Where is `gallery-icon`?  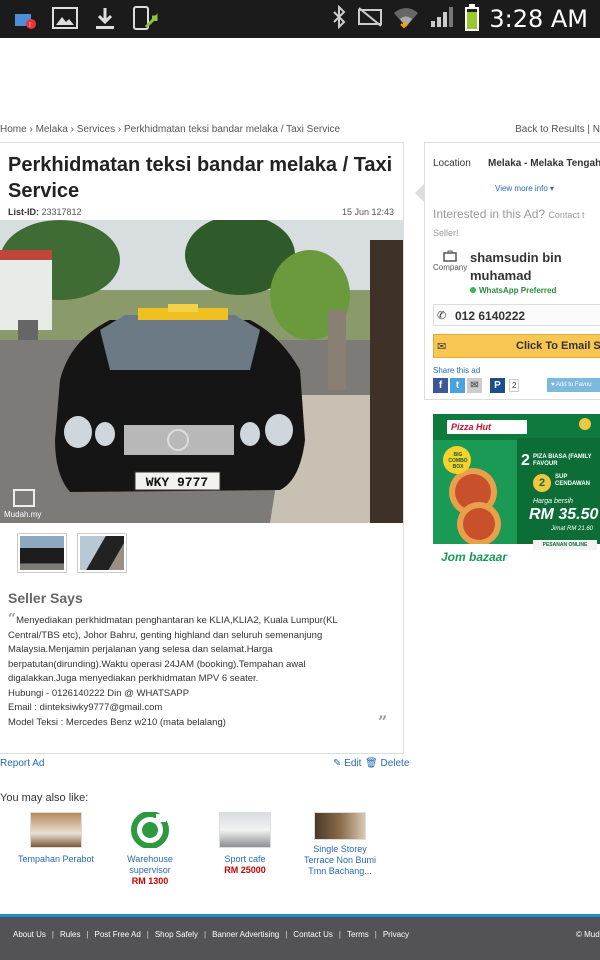 gallery-icon is located at coordinates (65, 18).